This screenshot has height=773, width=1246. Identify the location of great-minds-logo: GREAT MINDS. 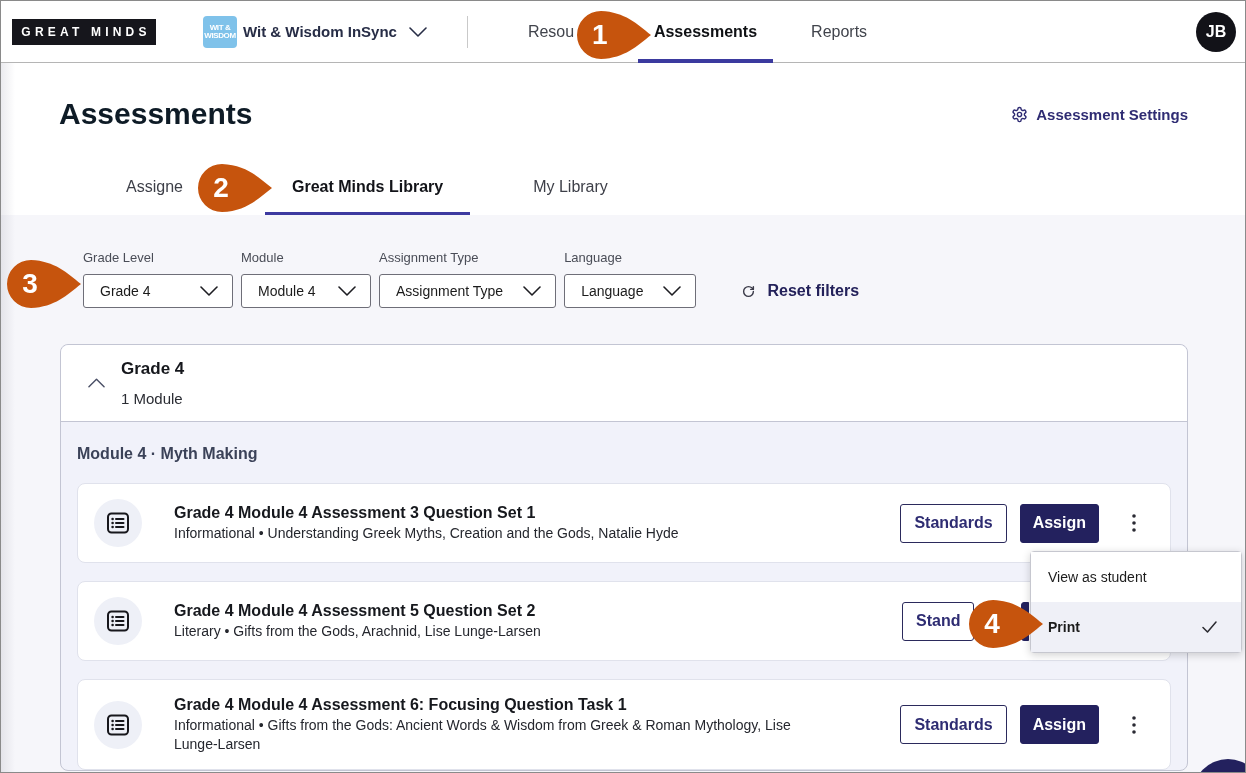
(84, 31).